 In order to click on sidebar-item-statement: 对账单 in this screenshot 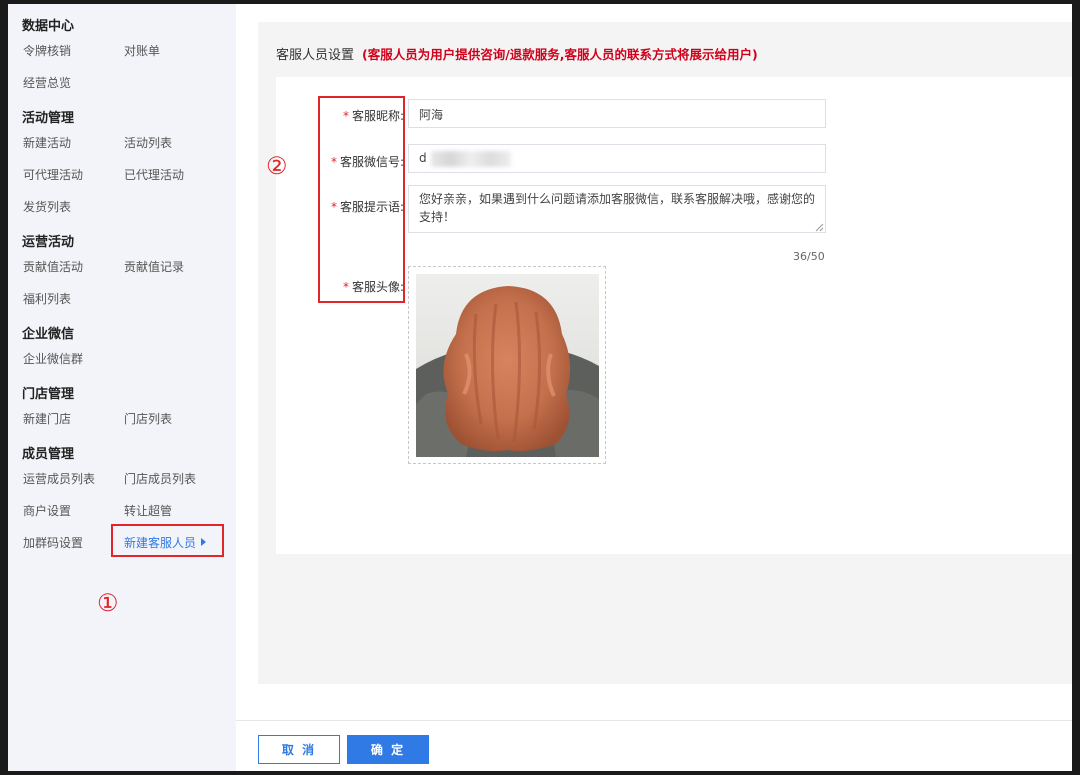, I will do `click(142, 50)`.